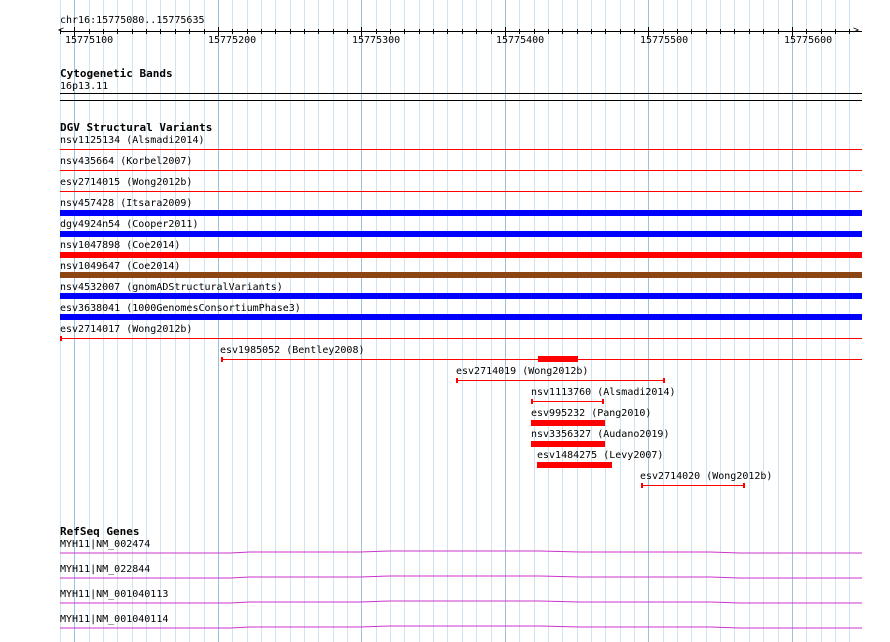  What do you see at coordinates (600, 455) in the screenshot?
I see `variant-label: esv1484275 (Levy2007)` at bounding box center [600, 455].